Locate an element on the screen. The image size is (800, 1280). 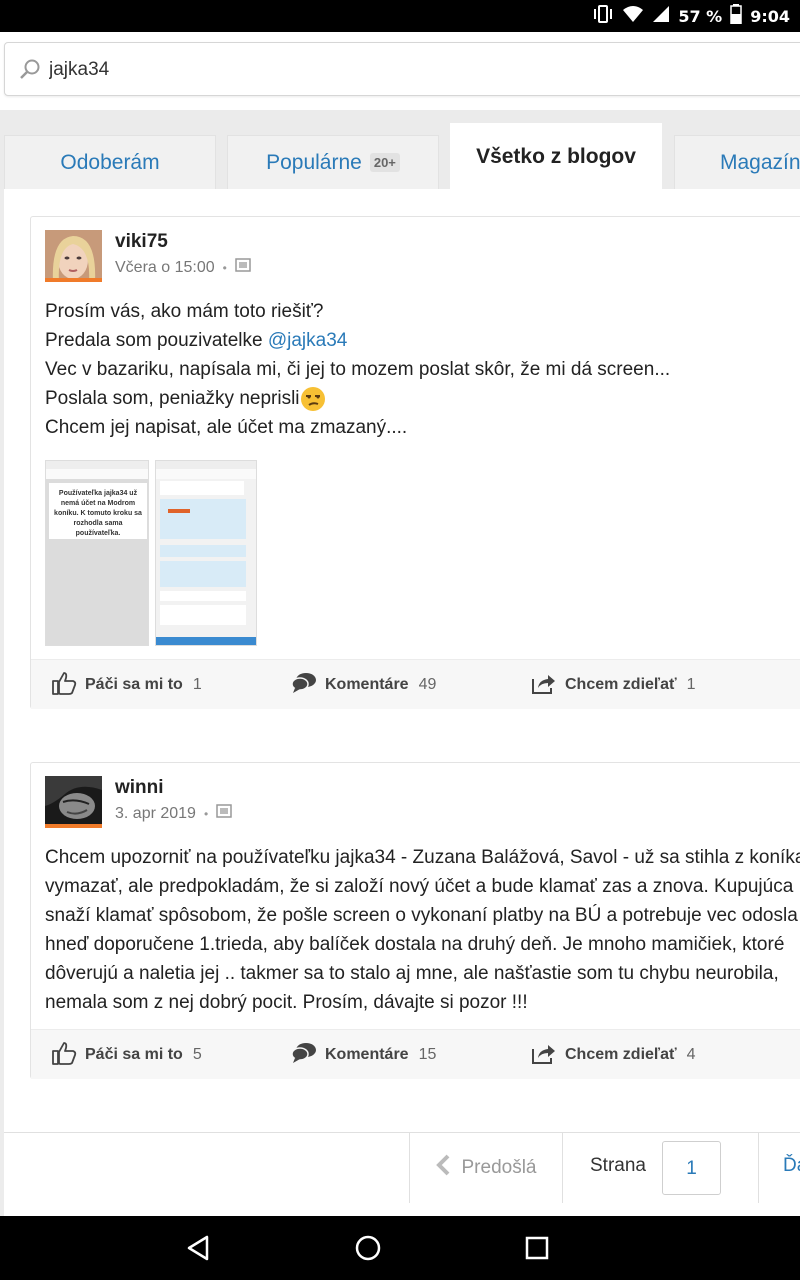
page-number-input: 1 is located at coordinates (691, 1168).